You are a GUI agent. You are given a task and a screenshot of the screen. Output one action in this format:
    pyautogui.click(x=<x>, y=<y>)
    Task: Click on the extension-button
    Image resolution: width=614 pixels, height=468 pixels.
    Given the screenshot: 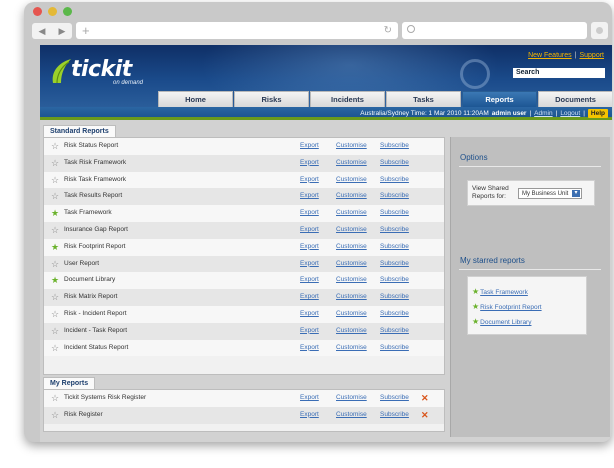 What is the action you would take?
    pyautogui.click(x=599, y=30)
    